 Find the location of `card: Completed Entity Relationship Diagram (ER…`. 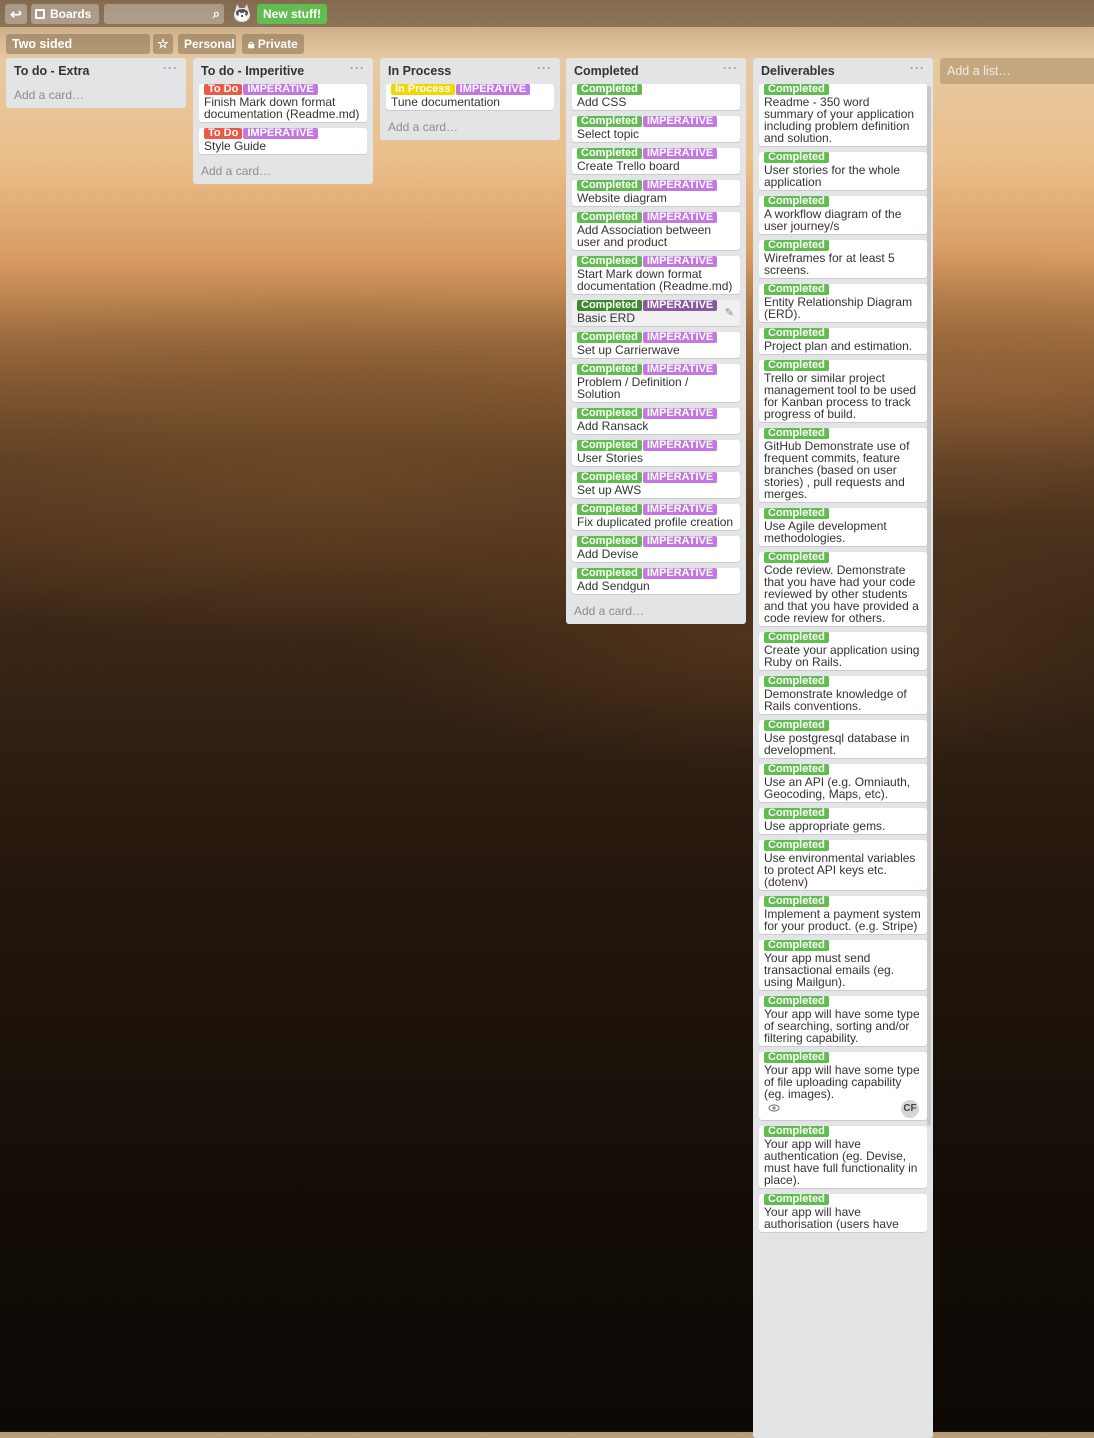

card: Completed Entity Relationship Diagram (ER… is located at coordinates (843, 303).